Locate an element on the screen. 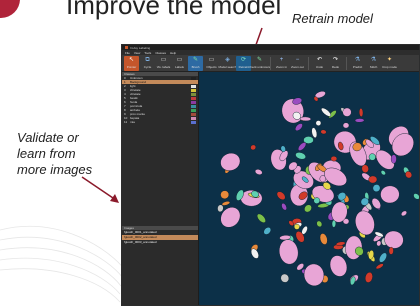  menu-file: File is located at coordinates (127, 53).